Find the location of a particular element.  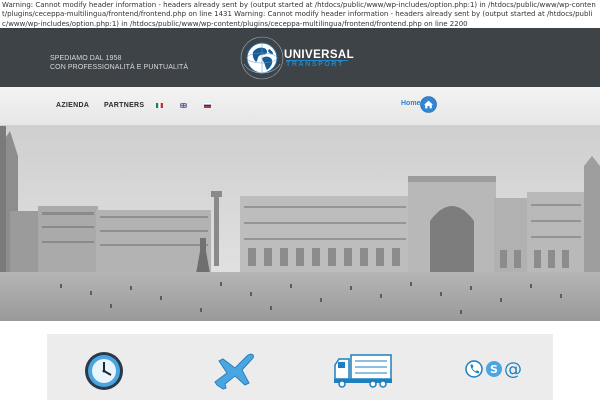

contact-icons: S @ is located at coordinates (494, 369).